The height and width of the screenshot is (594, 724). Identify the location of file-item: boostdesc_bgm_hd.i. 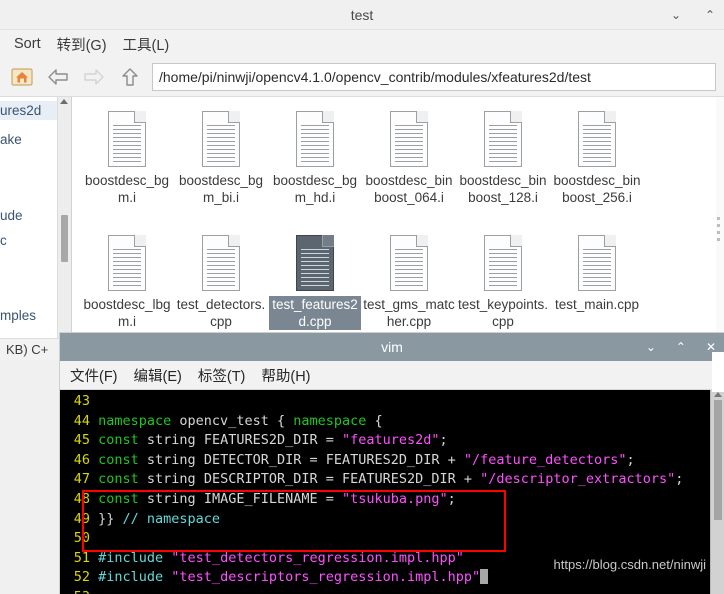
(315, 167).